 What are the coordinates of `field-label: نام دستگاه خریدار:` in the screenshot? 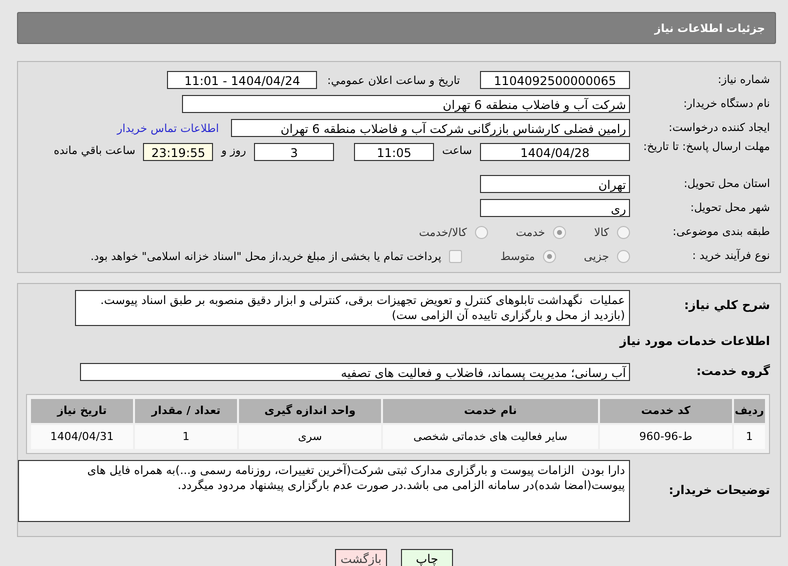 It's located at (726, 104).